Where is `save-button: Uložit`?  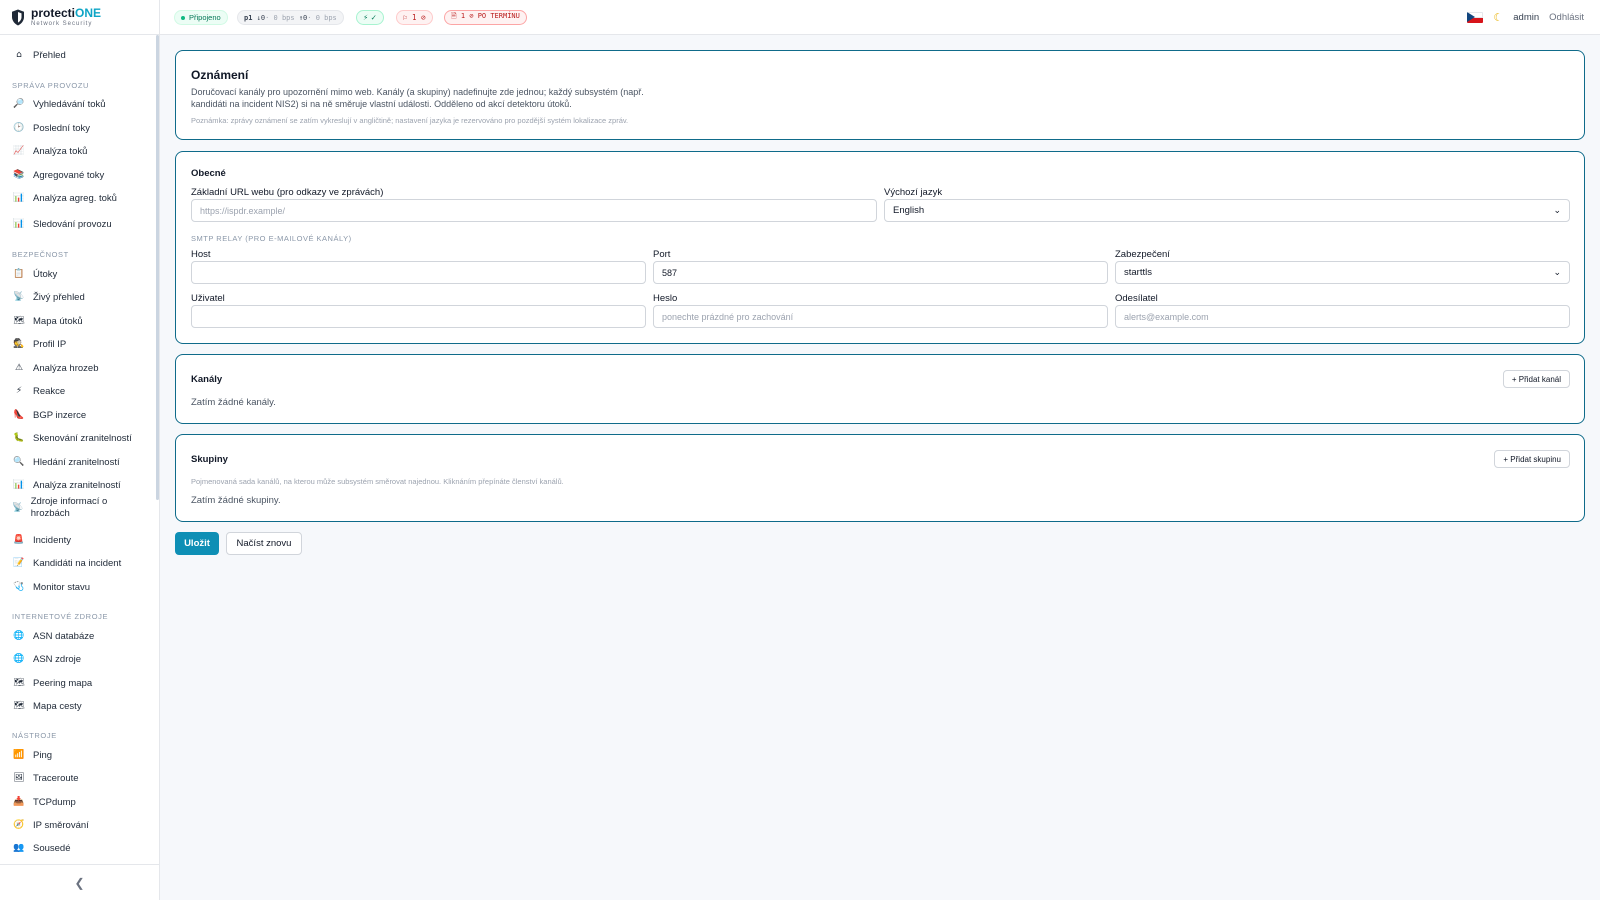
save-button: Uložit is located at coordinates (197, 543).